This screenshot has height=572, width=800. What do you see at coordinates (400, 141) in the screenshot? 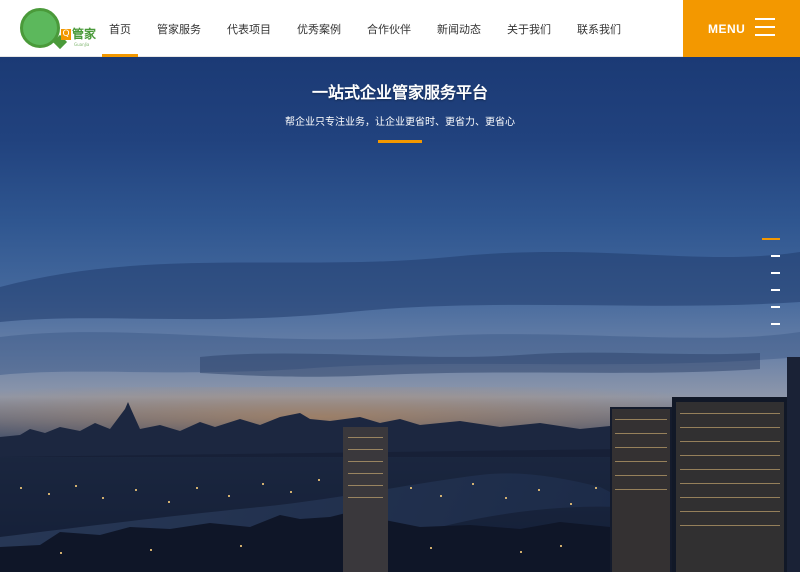
I see `hero-title-underline` at bounding box center [400, 141].